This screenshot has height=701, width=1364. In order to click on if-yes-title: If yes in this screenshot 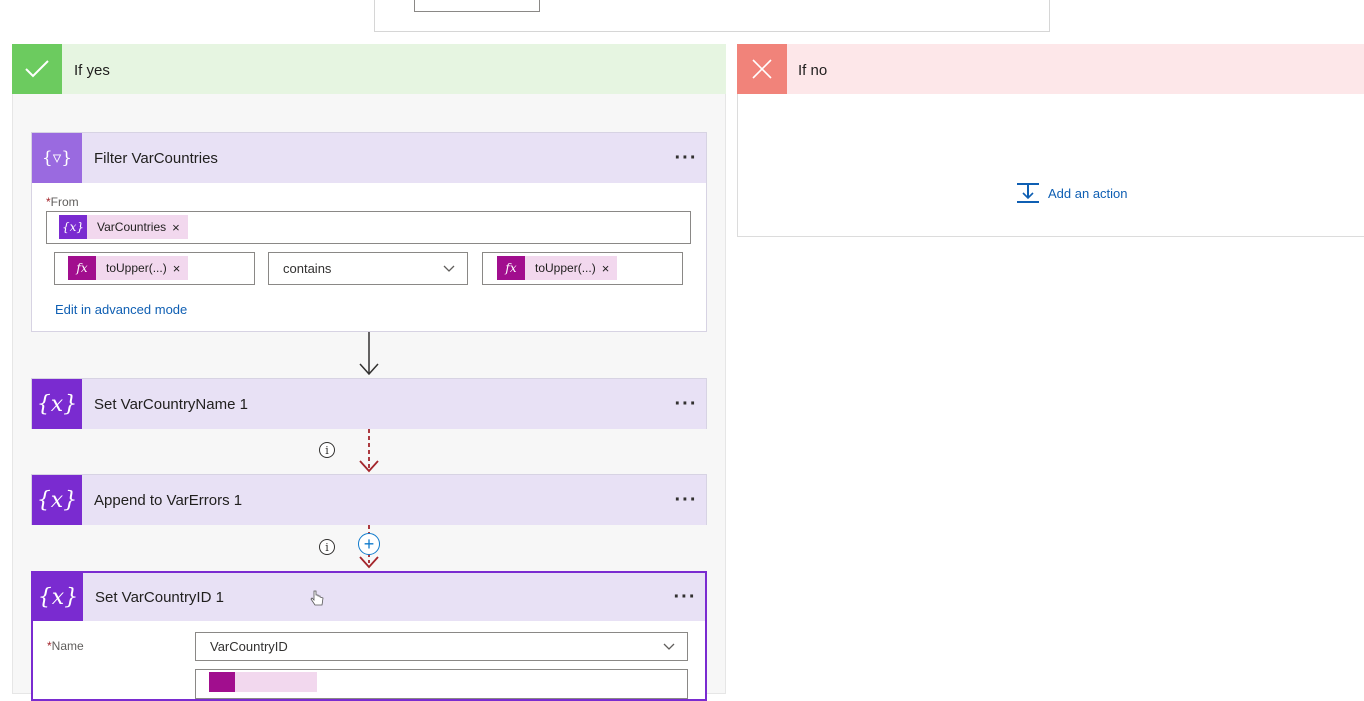, I will do `click(92, 70)`.